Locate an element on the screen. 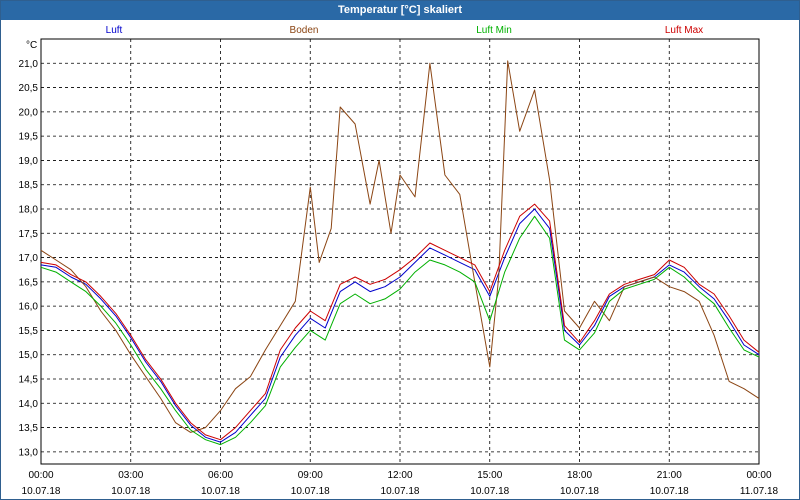  y-tick-label: 13,0 is located at coordinates (29, 452).